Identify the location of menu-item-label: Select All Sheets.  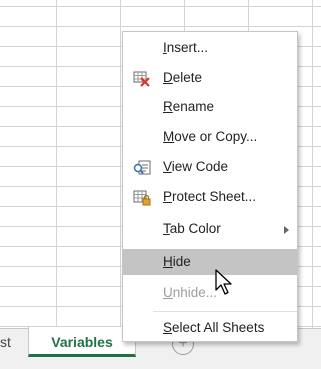
(214, 327).